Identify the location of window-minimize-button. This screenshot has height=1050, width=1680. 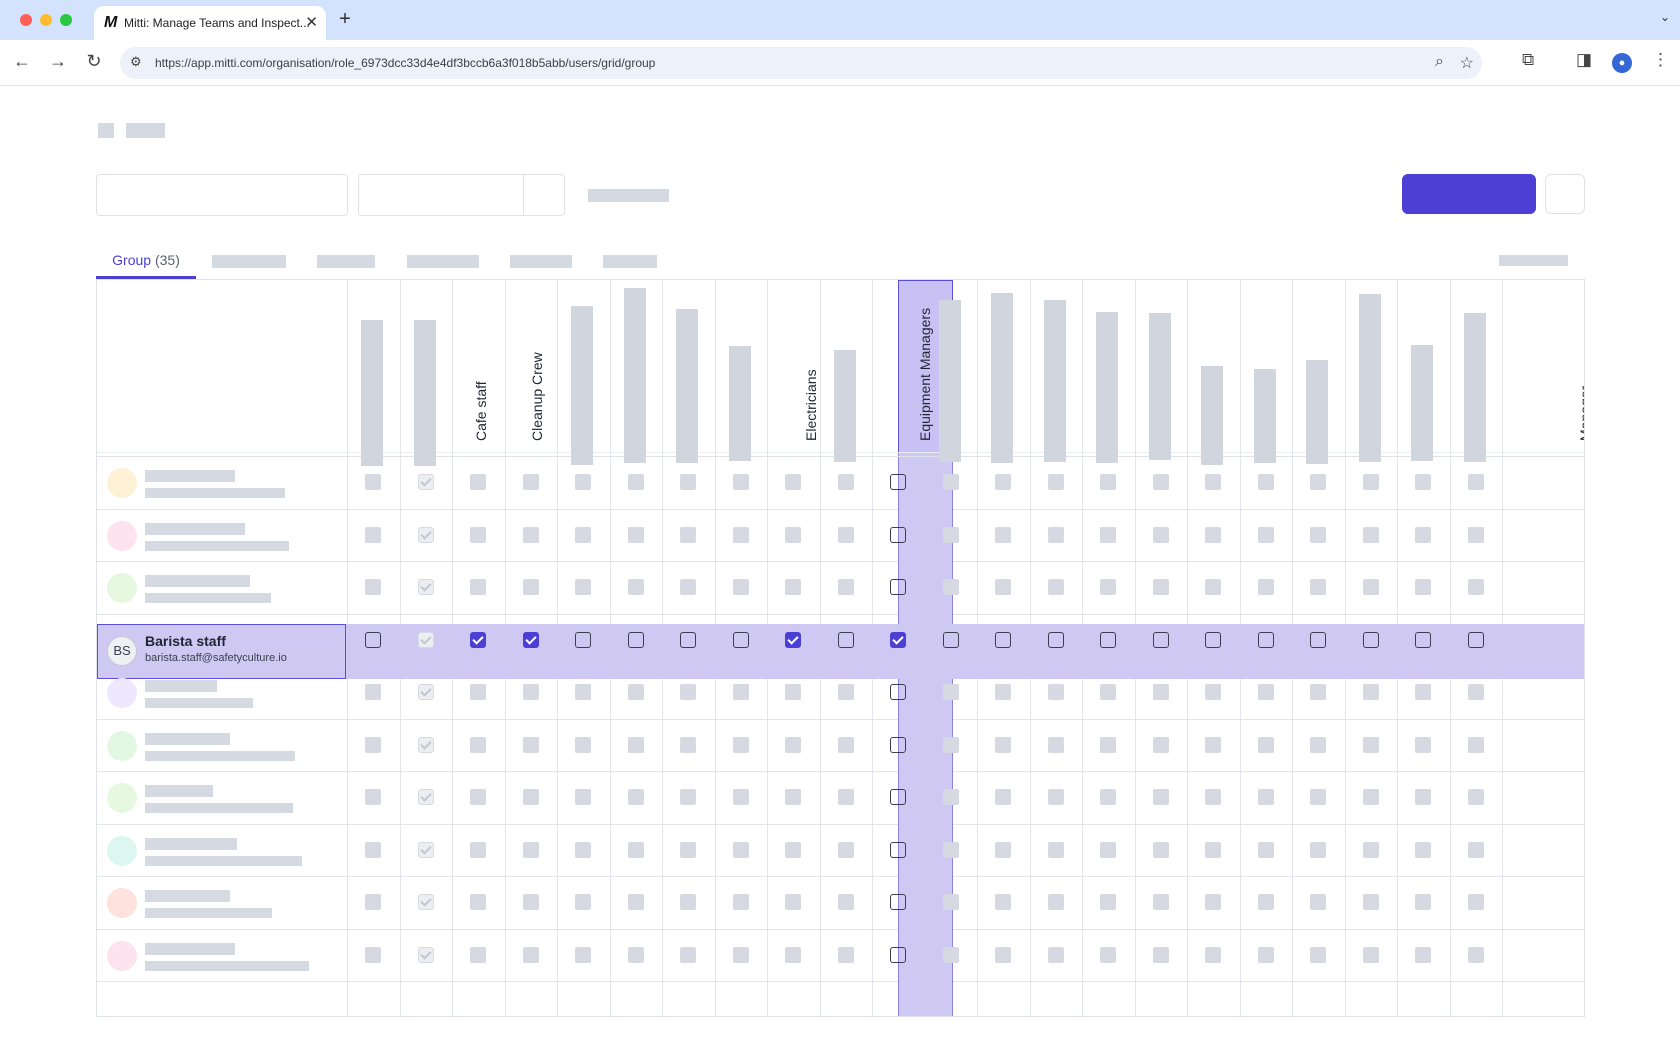
(46, 20).